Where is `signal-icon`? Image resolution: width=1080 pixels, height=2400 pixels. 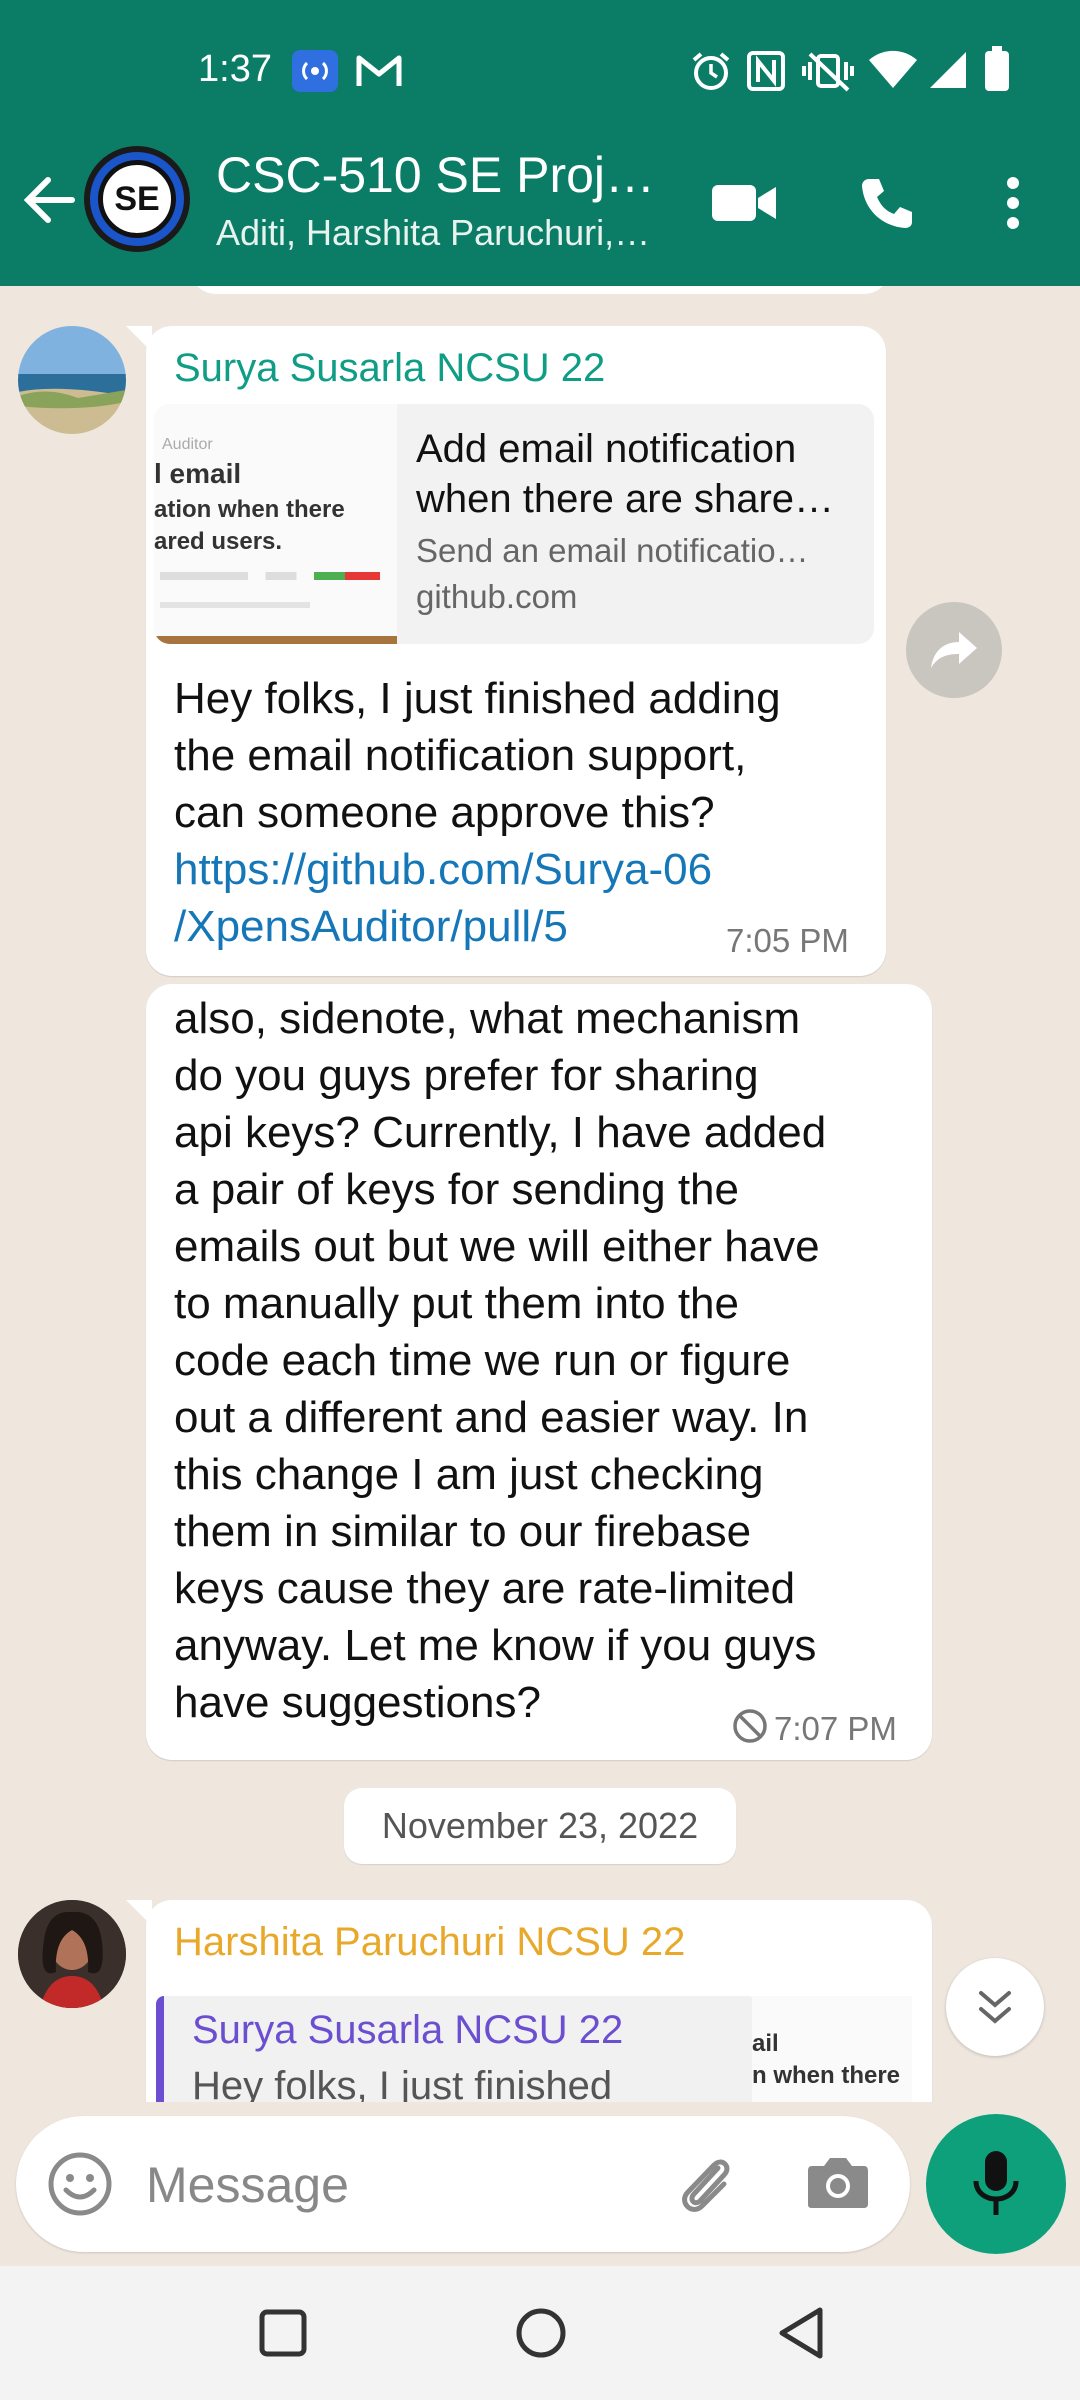 signal-icon is located at coordinates (948, 70).